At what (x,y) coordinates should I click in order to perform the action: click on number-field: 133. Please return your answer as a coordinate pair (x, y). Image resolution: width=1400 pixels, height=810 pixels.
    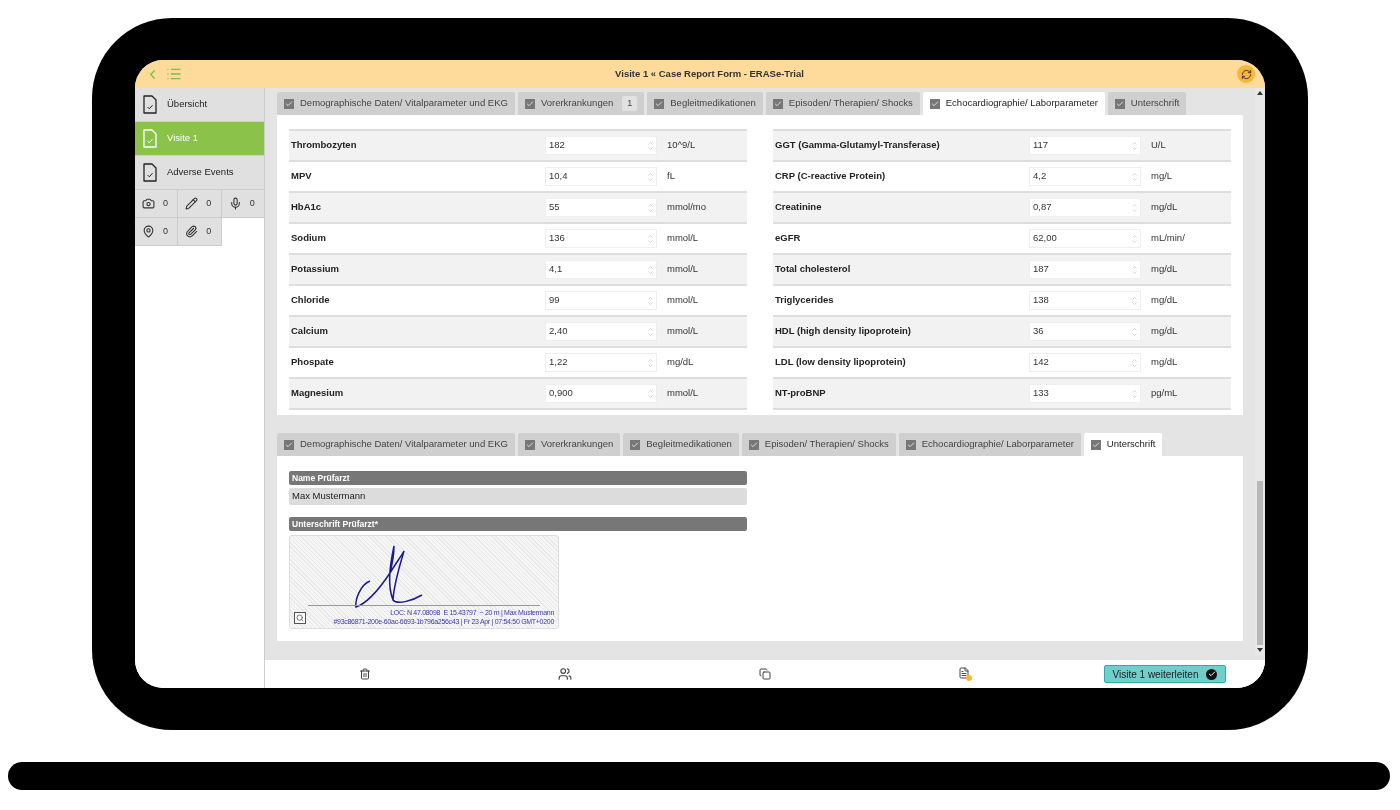
    Looking at the image, I should click on (1085, 393).